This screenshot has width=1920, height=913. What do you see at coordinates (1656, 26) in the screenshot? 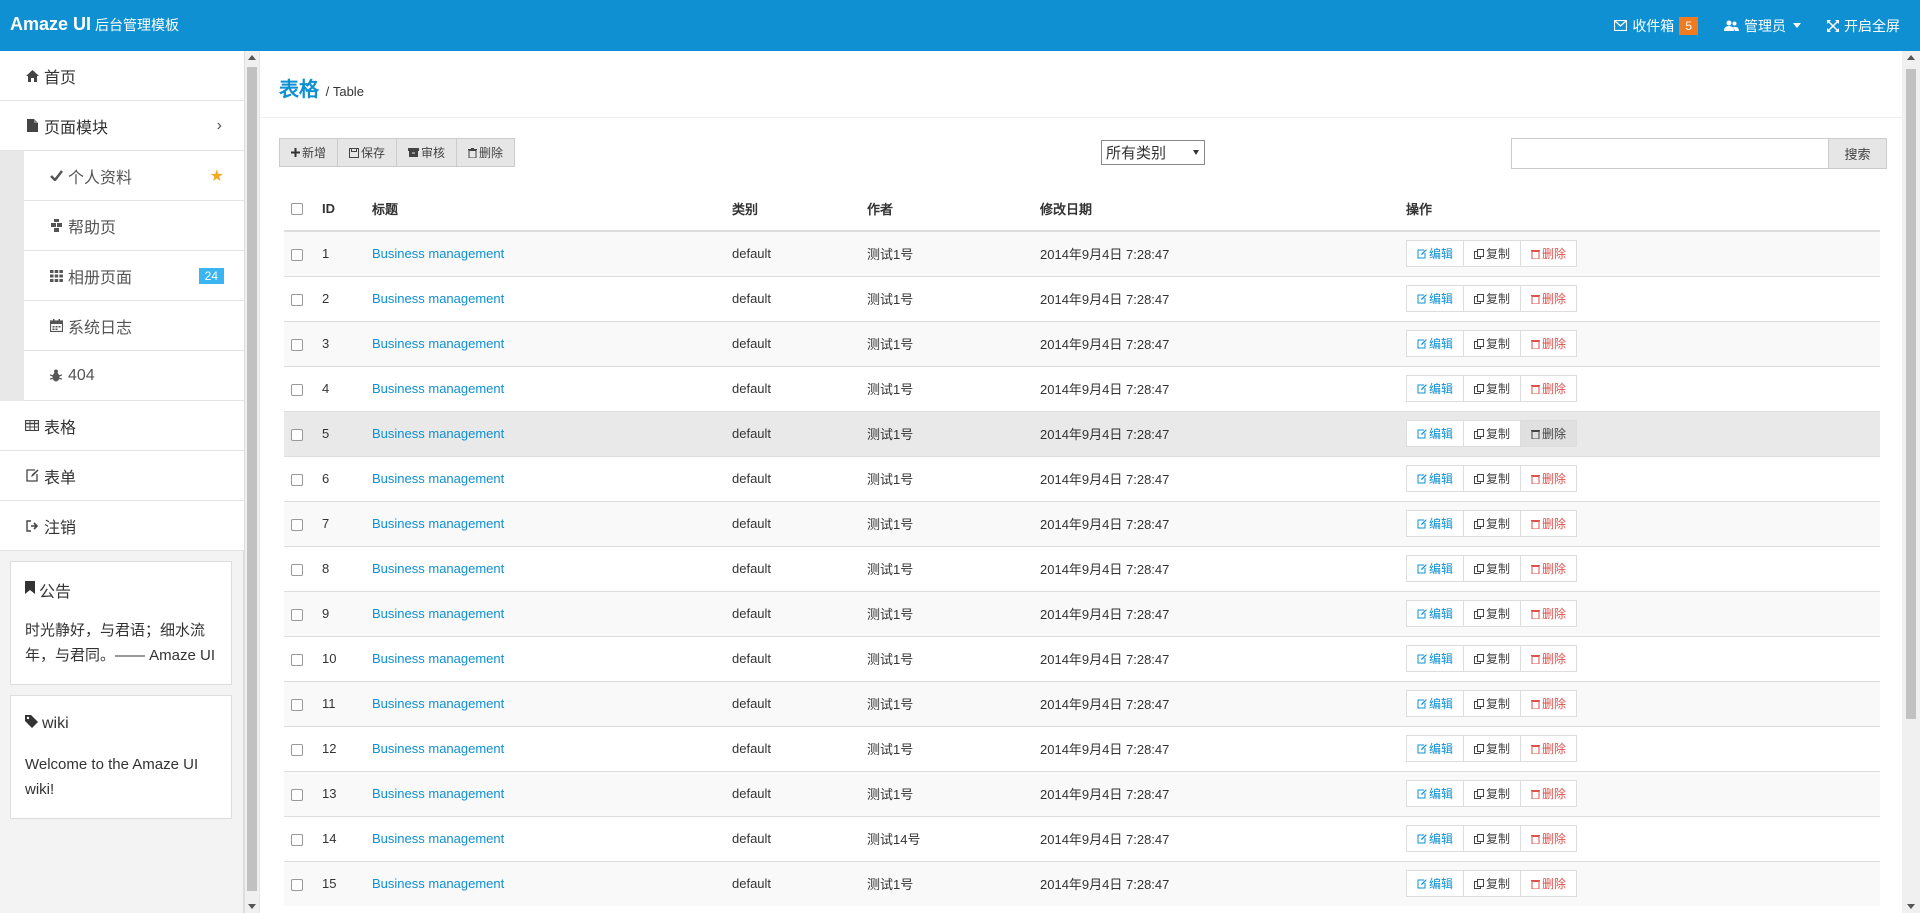
I see `inbox-link: 收件箱 5` at bounding box center [1656, 26].